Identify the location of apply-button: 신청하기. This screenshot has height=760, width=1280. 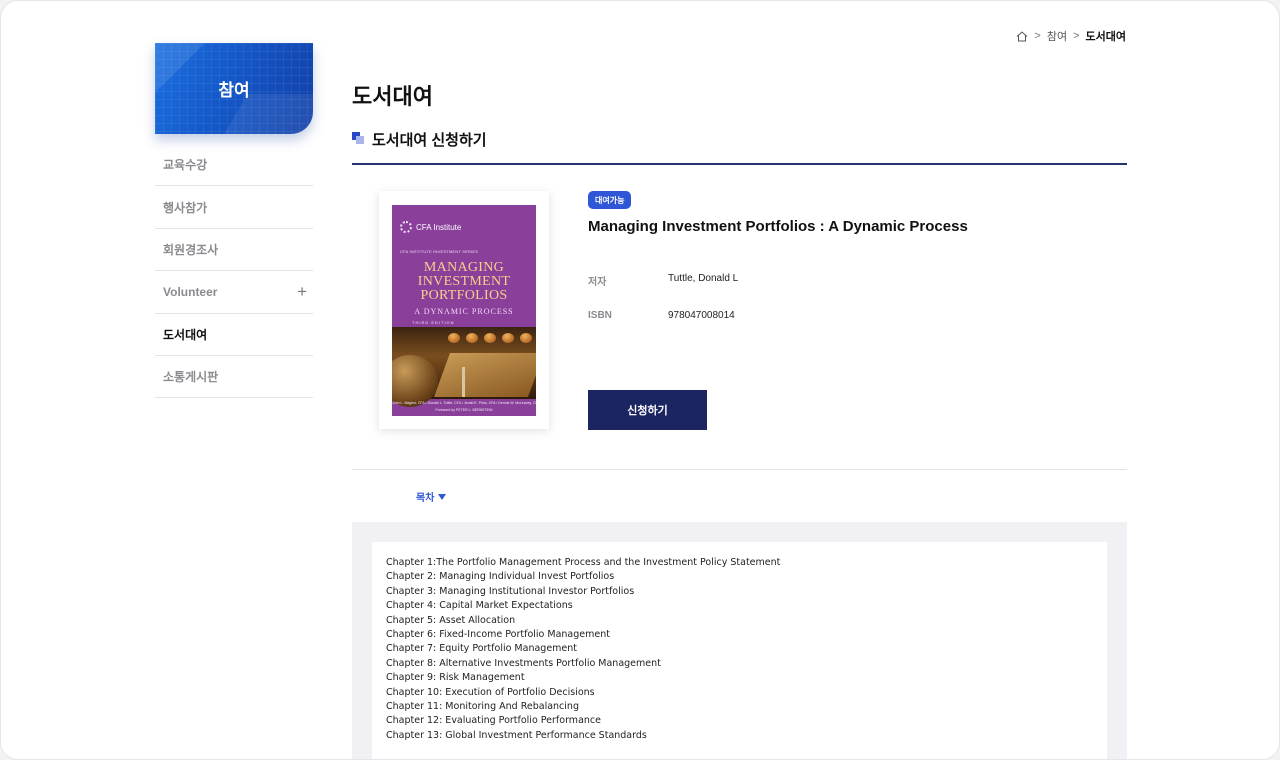
(647, 410).